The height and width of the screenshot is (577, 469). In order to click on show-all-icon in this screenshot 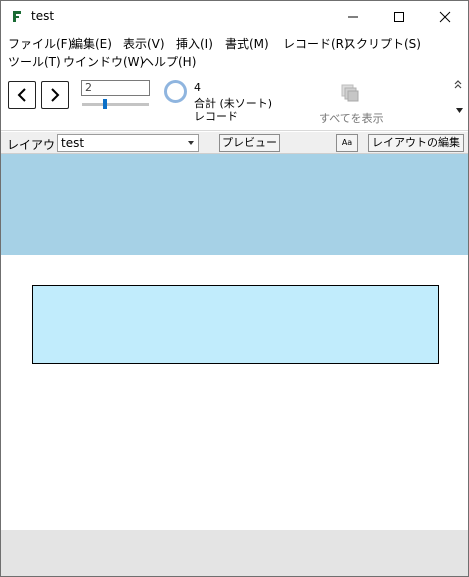, I will do `click(350, 93)`.